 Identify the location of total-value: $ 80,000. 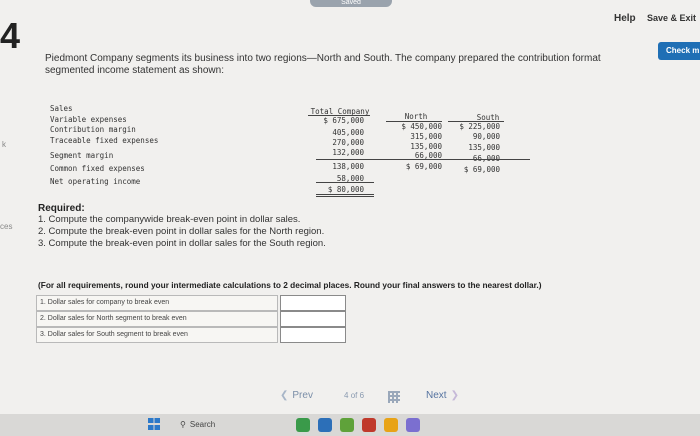
(345, 189).